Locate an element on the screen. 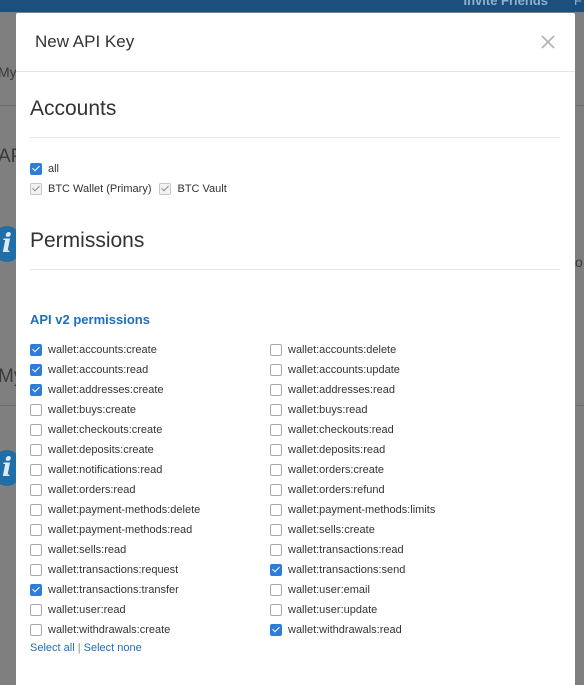 The width and height of the screenshot is (584, 685). permission-checkbox: wallet:withdrawals:create is located at coordinates (100, 630).